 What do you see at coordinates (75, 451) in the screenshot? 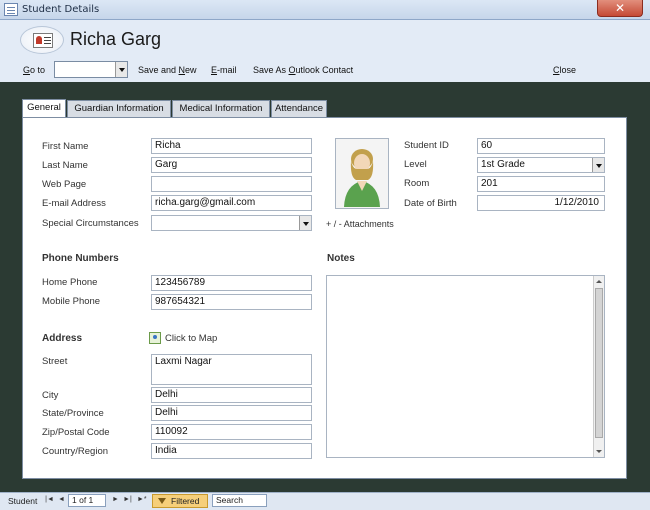
I see `country-label: Country/Region` at bounding box center [75, 451].